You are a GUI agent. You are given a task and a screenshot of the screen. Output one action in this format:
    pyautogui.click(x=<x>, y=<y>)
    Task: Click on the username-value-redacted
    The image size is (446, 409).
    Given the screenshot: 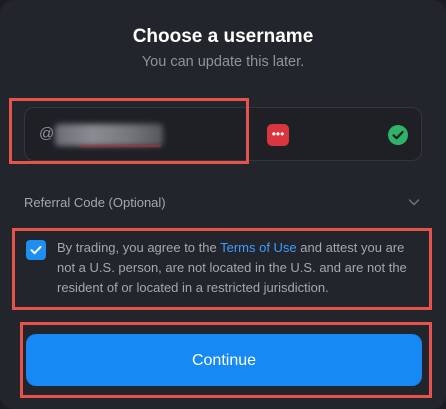 What is the action you would take?
    pyautogui.click(x=109, y=135)
    